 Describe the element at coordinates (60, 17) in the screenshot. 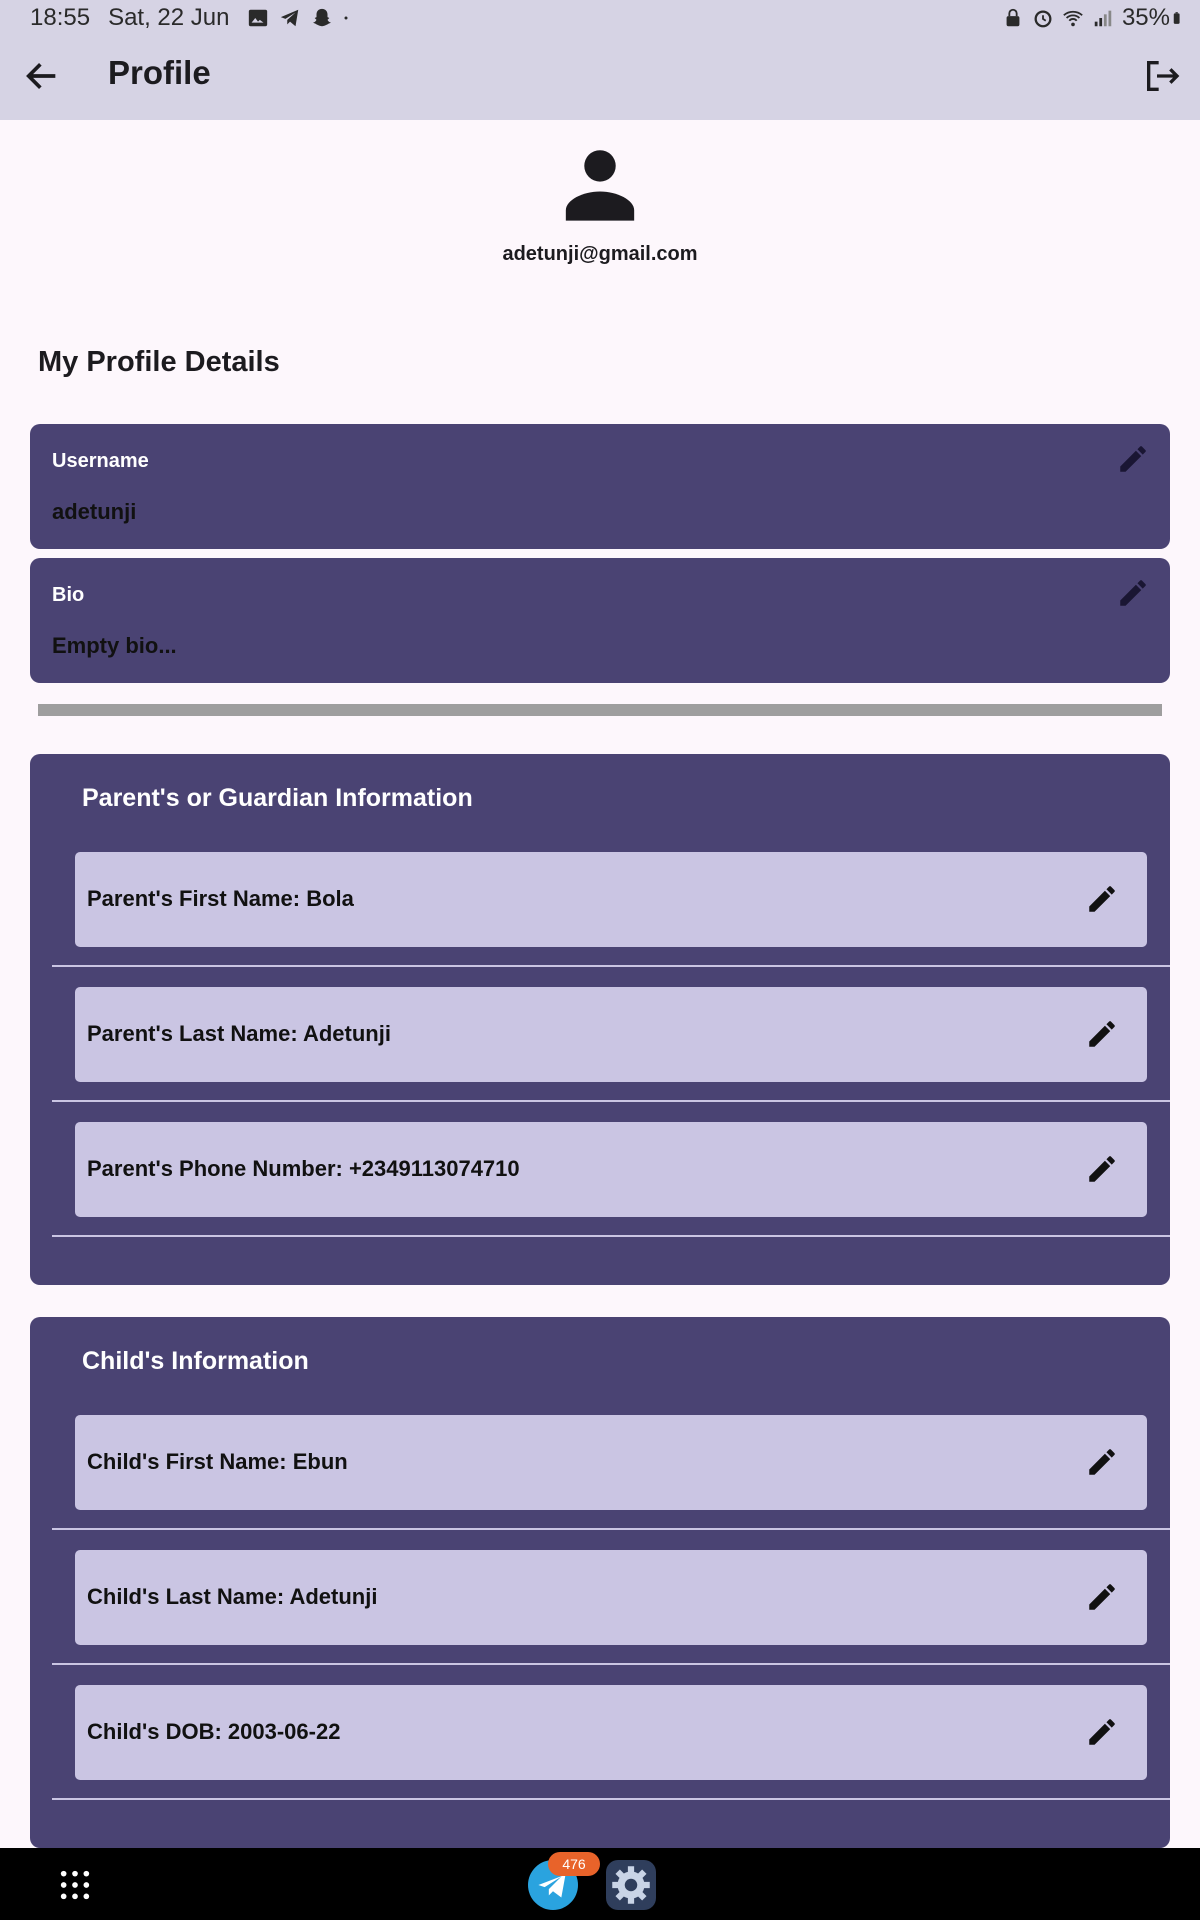

I see `status-time: 18:55` at that location.